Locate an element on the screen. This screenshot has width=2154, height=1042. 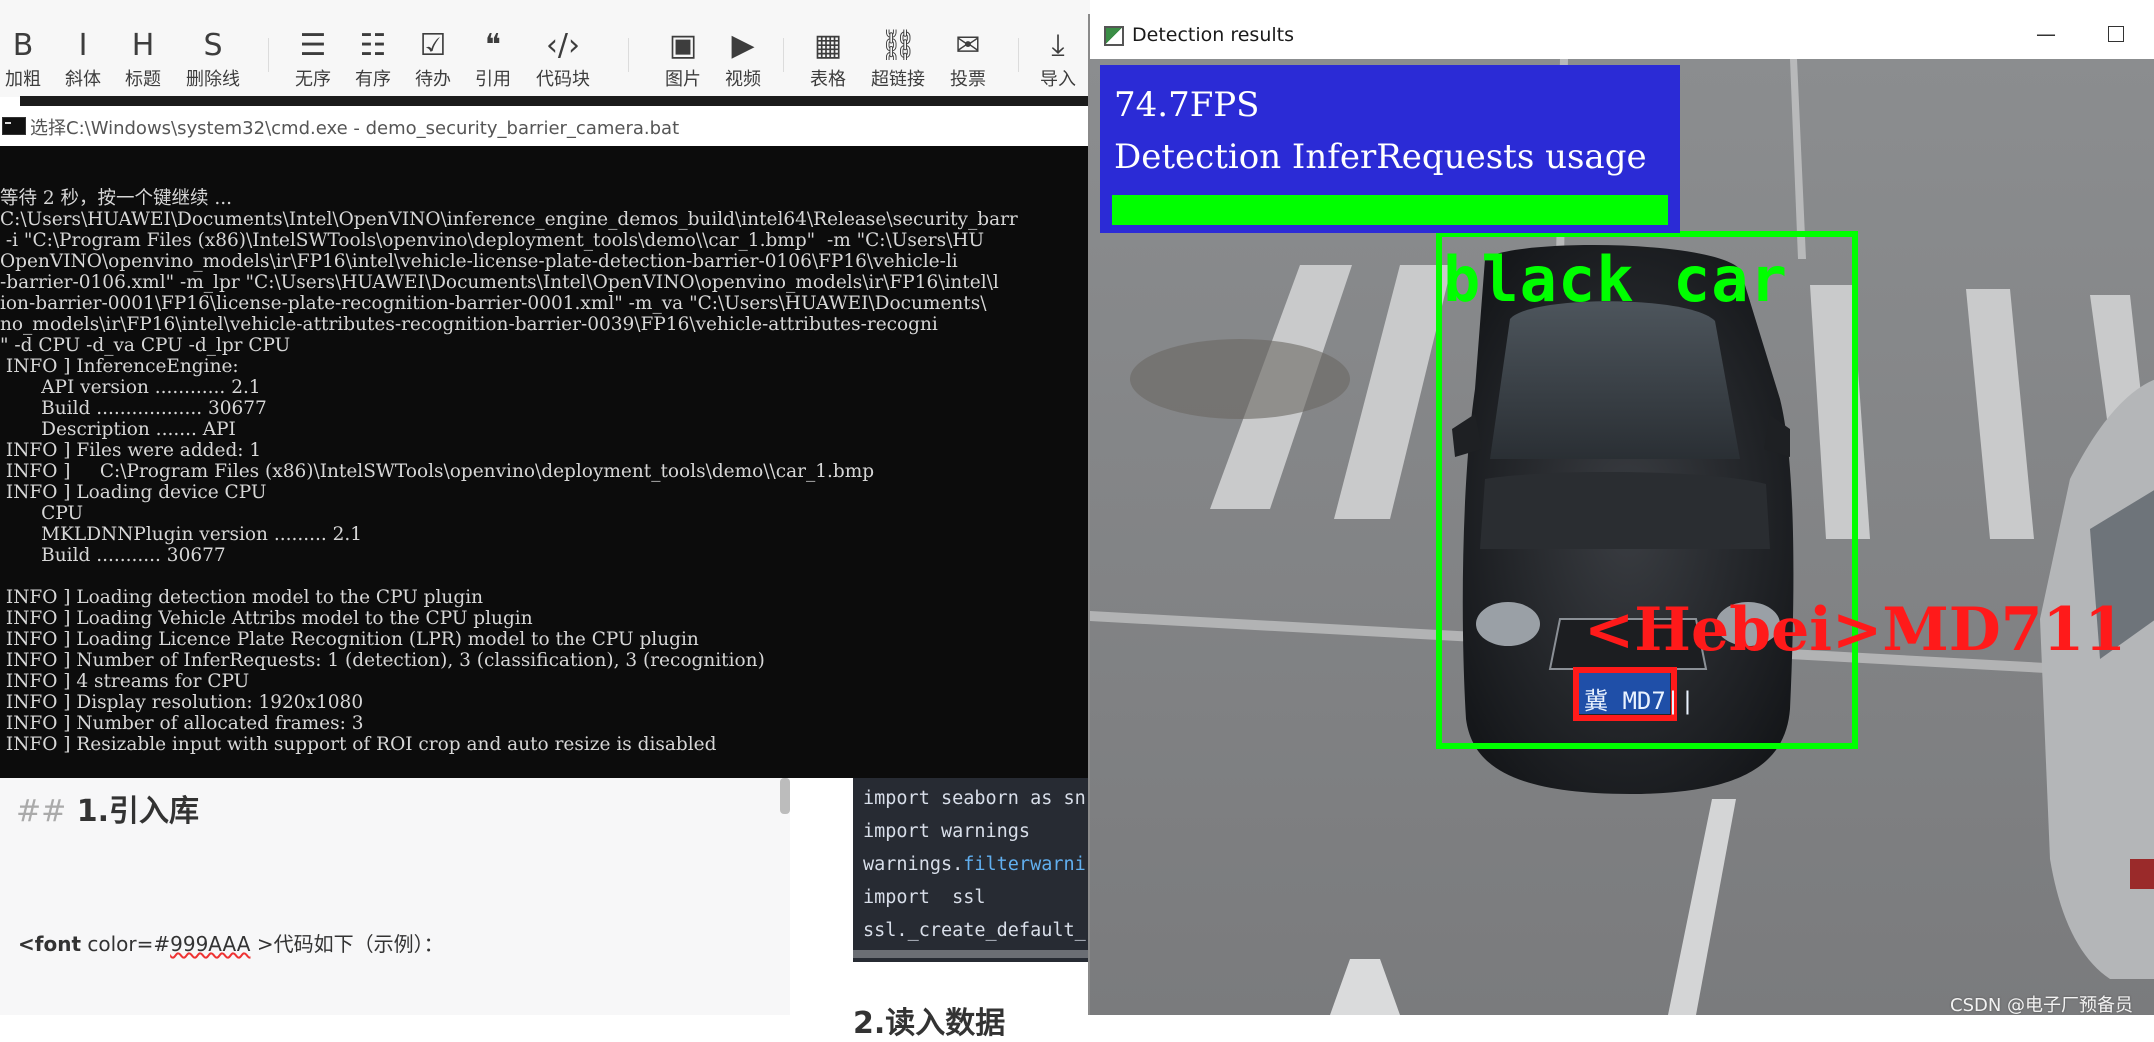
code-token: seaborn as sn is located at coordinates (1007, 798).